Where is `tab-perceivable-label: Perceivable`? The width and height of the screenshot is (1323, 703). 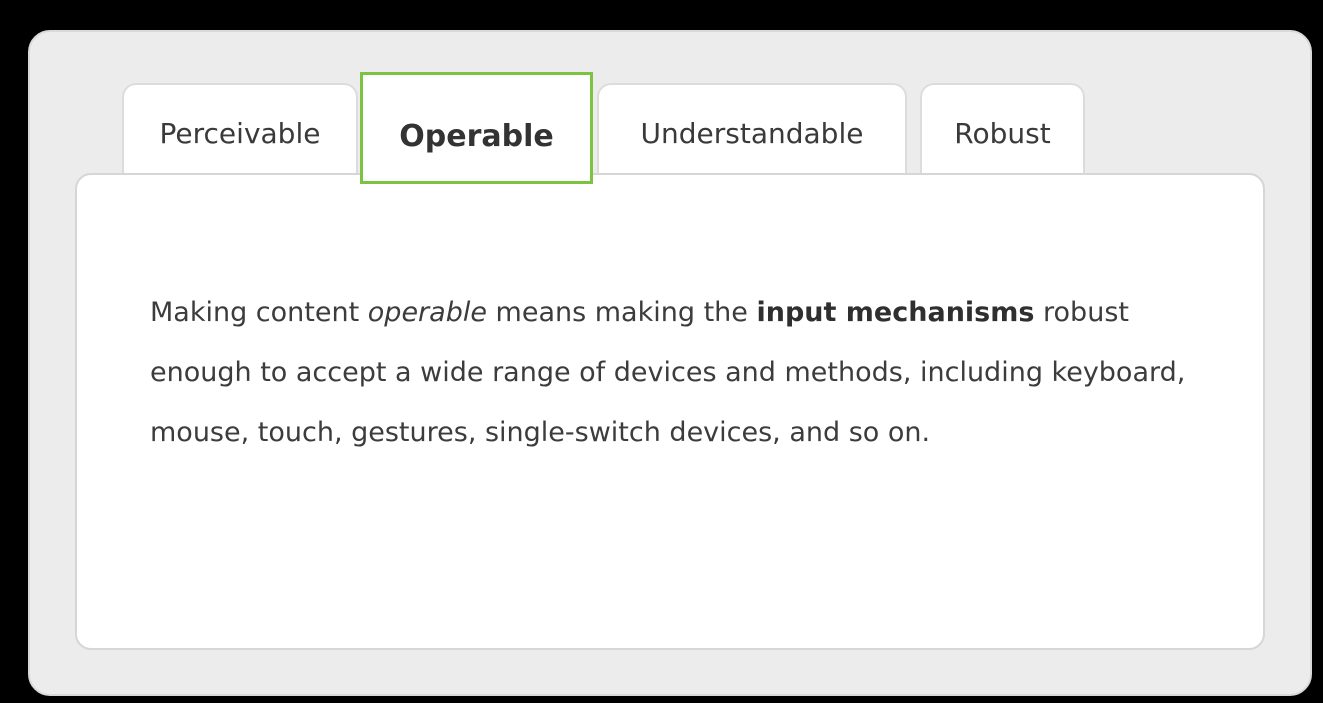 tab-perceivable-label: Perceivable is located at coordinates (240, 133).